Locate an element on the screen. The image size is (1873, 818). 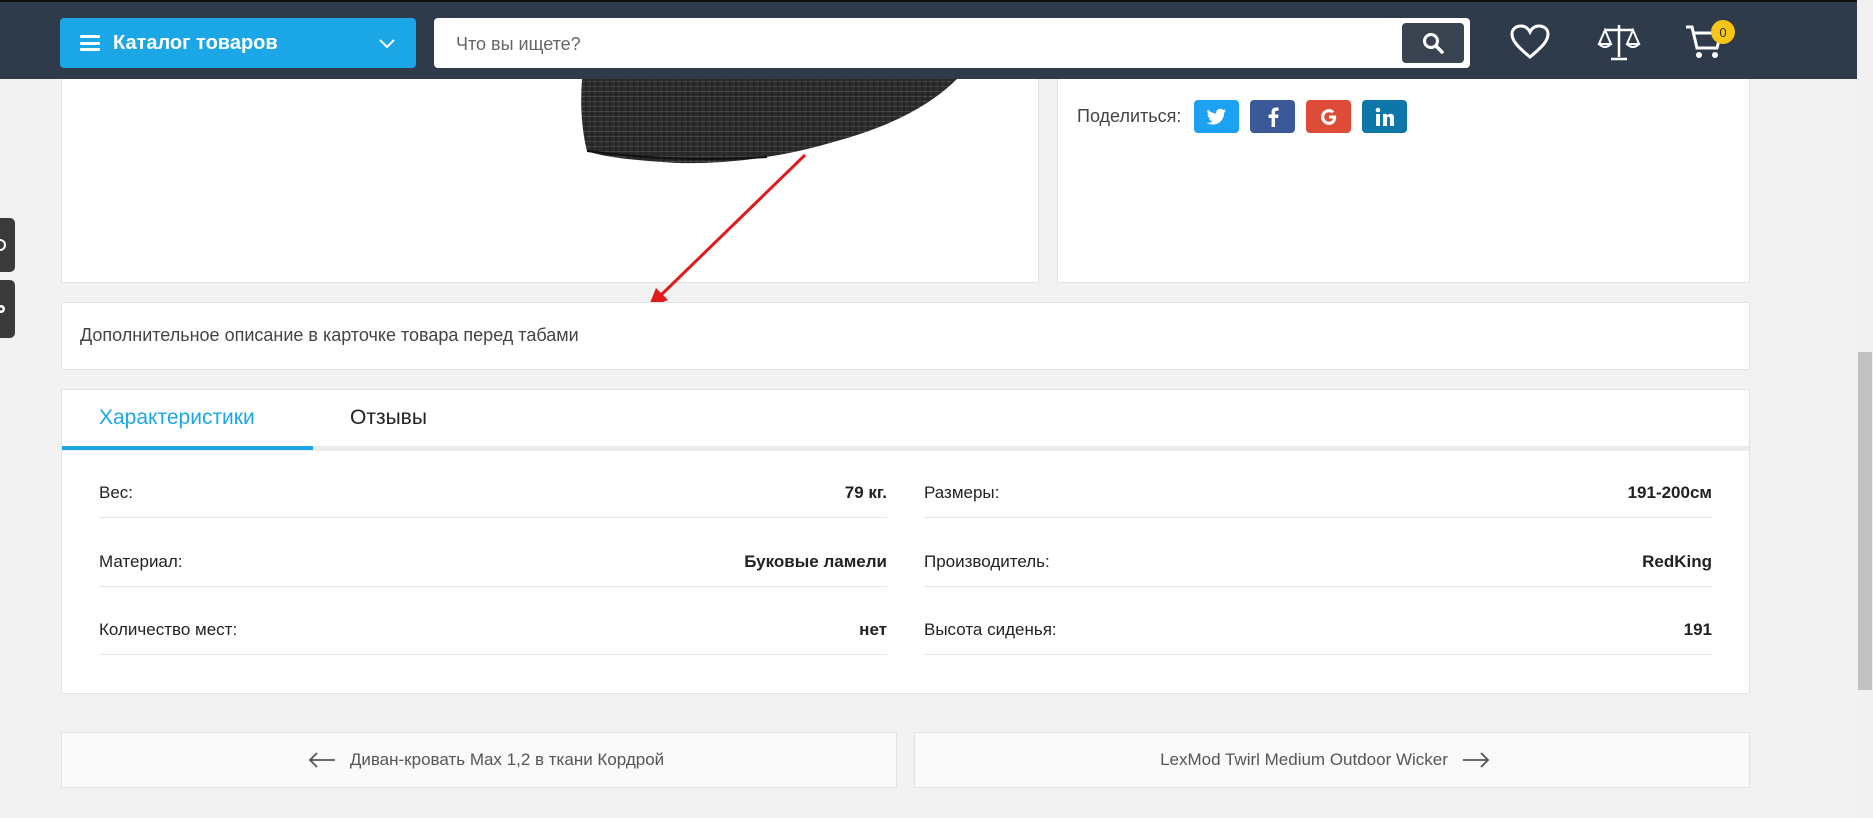
spec-value: 79 кг. is located at coordinates (865, 492).